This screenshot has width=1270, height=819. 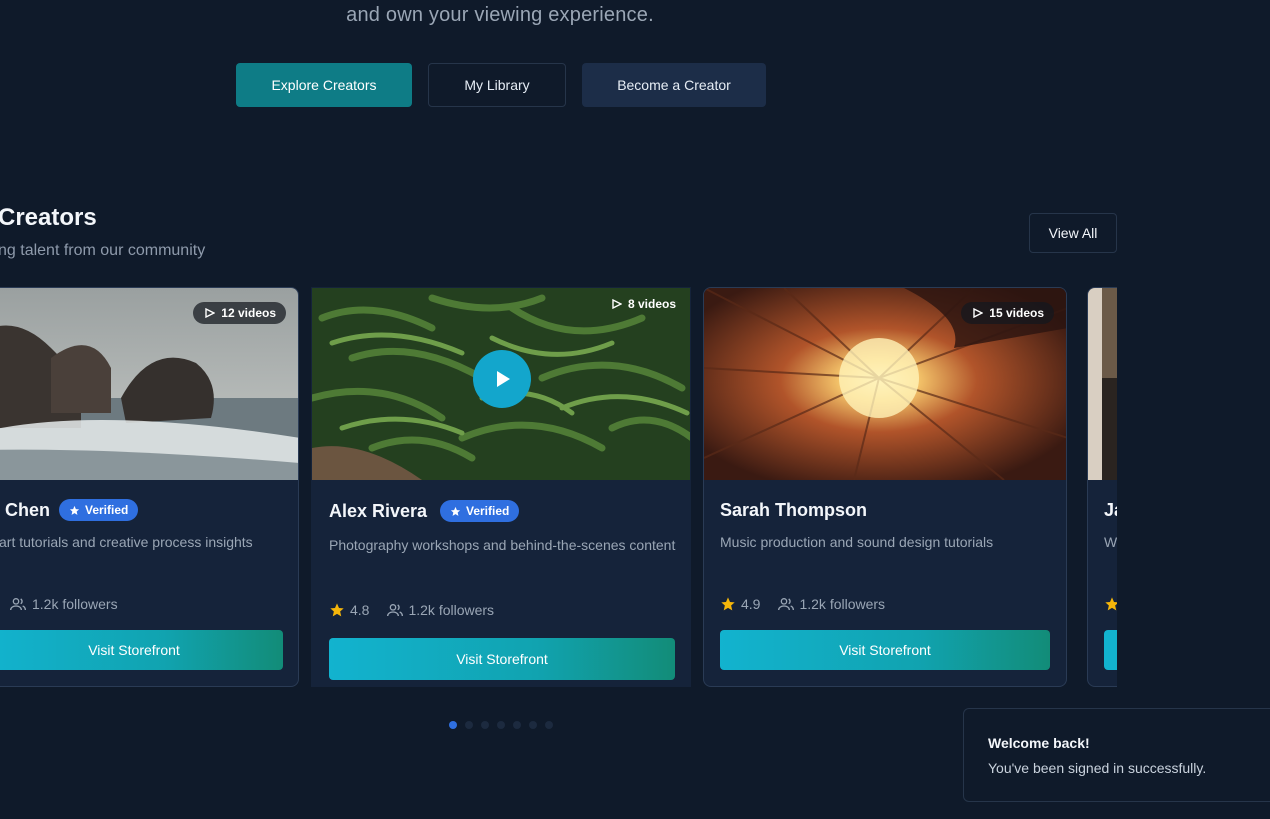 I want to click on view-all-button: View All, so click(x=1073, y=233).